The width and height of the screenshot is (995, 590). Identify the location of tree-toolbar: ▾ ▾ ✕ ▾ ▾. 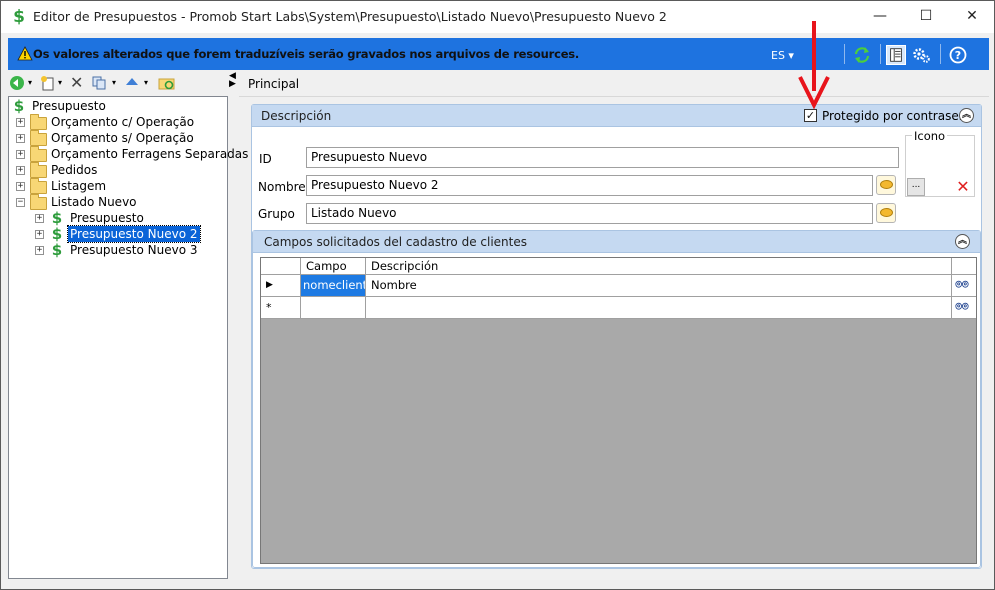
(118, 83).